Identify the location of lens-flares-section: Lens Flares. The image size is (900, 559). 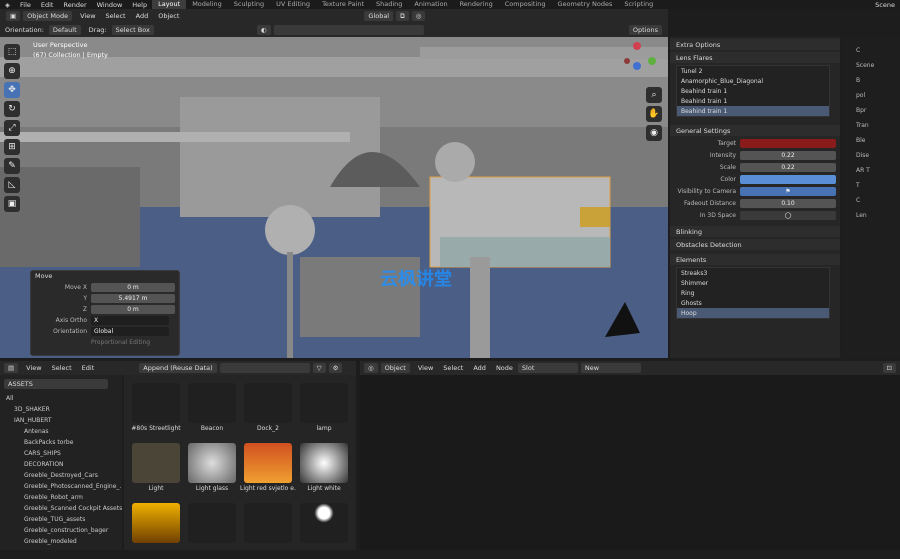
(755, 57).